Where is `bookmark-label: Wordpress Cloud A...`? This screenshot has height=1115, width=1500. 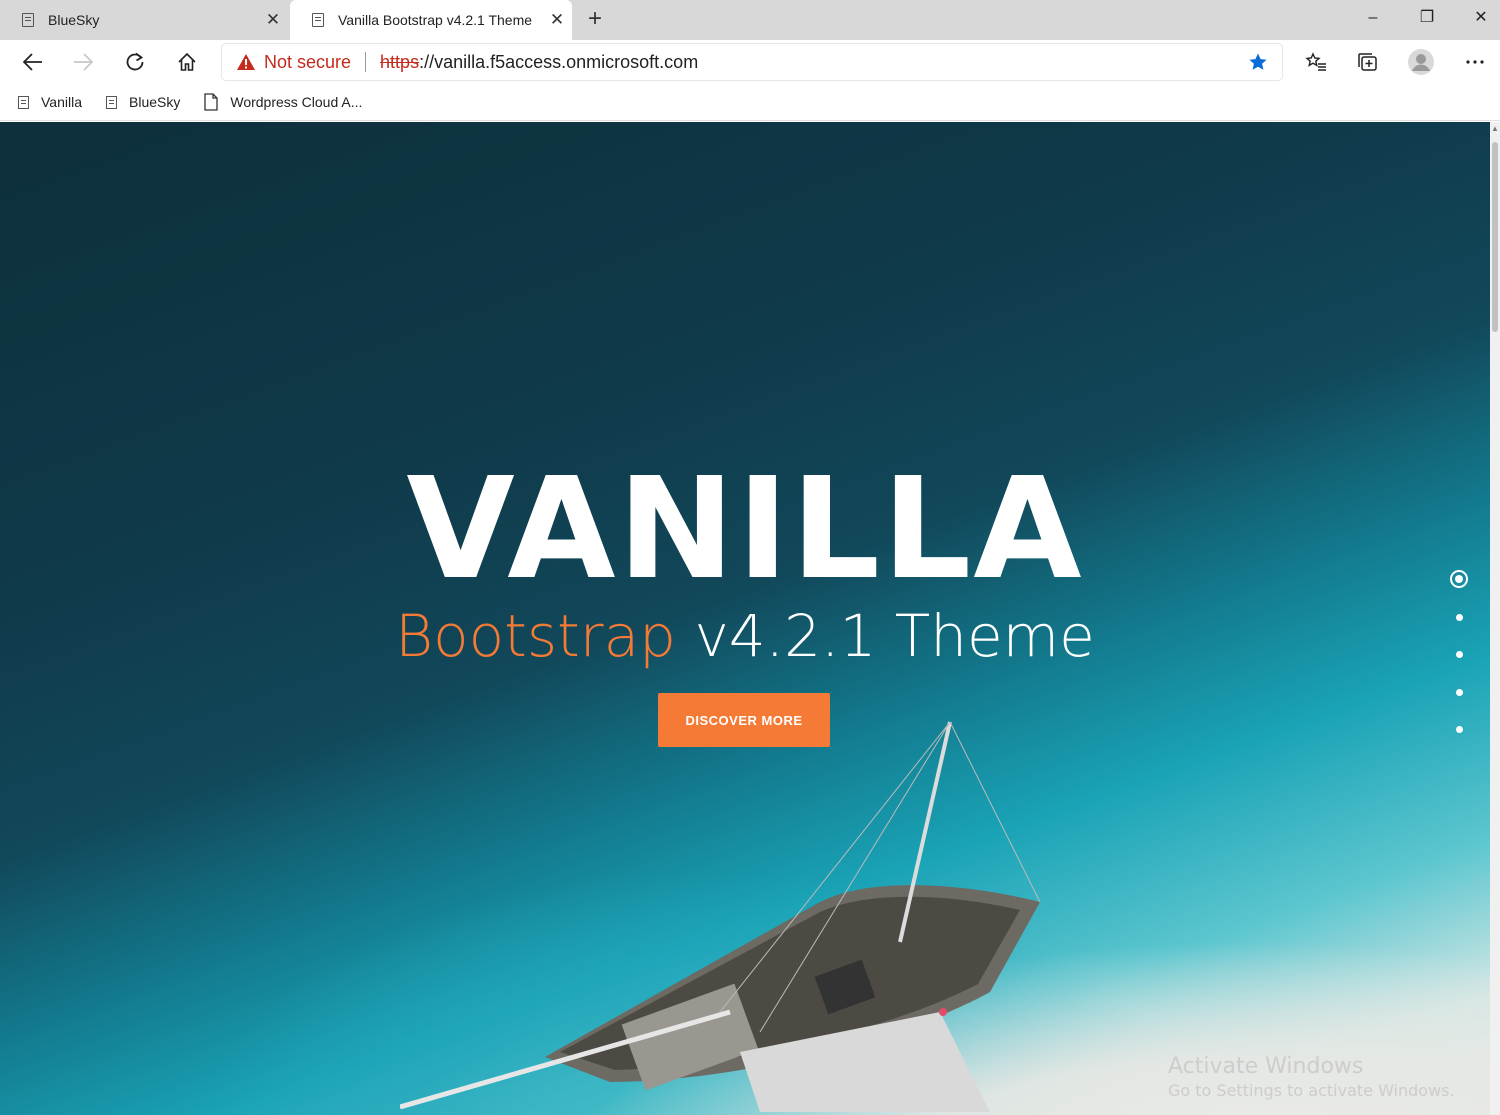 bookmark-label: Wordpress Cloud A... is located at coordinates (296, 102).